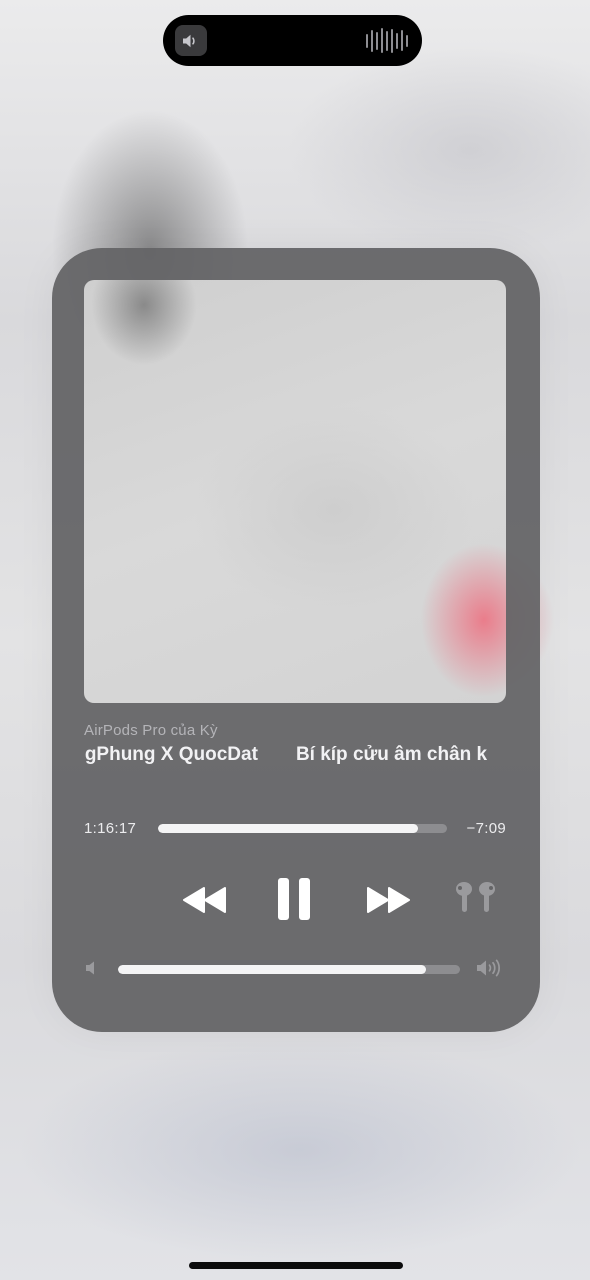  I want to click on playback-scrubber, so click(302, 828).